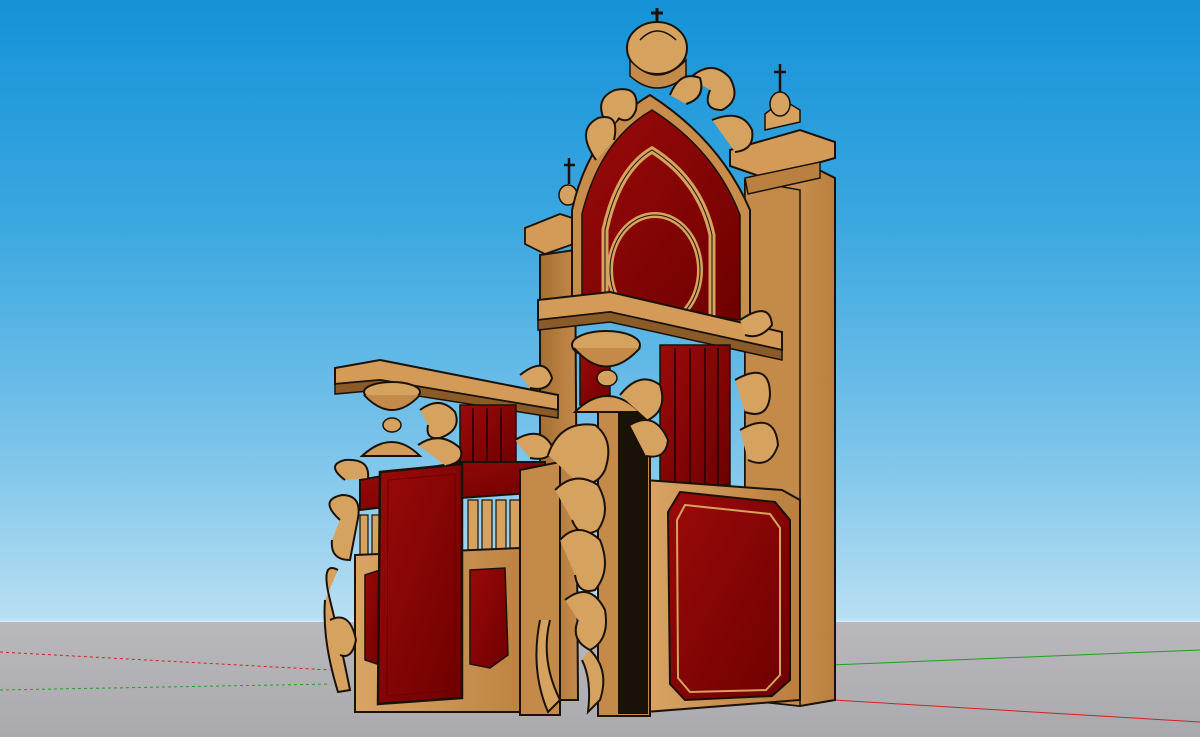 This screenshot has height=737, width=1200. Describe the element at coordinates (657, 48) in the screenshot. I see `crown` at that location.